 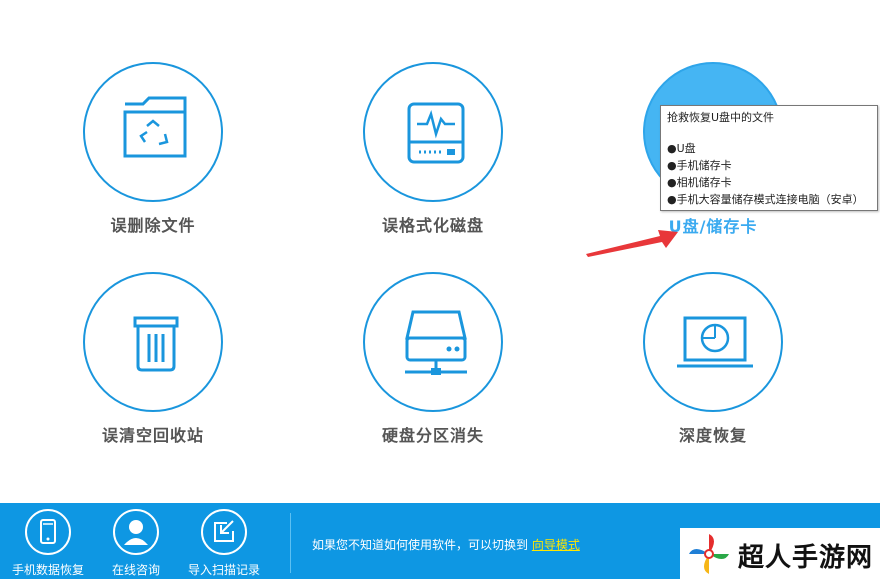 What do you see at coordinates (224, 532) in the screenshot?
I see `import-icon` at bounding box center [224, 532].